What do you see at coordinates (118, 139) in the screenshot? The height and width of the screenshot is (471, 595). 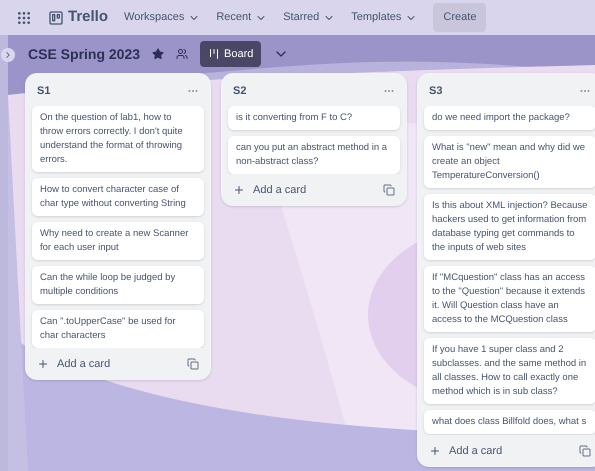 I see `card: On the question of lab1, how to throw errors correctly. I don't quite understand the format of throwing errors.` at bounding box center [118, 139].